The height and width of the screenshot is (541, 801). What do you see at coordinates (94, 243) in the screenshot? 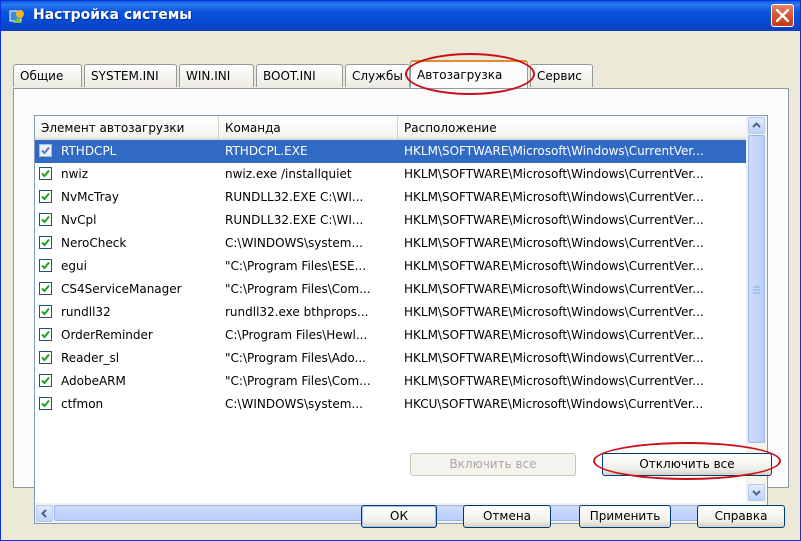
I see `startup-item-name: NeroCheck` at bounding box center [94, 243].